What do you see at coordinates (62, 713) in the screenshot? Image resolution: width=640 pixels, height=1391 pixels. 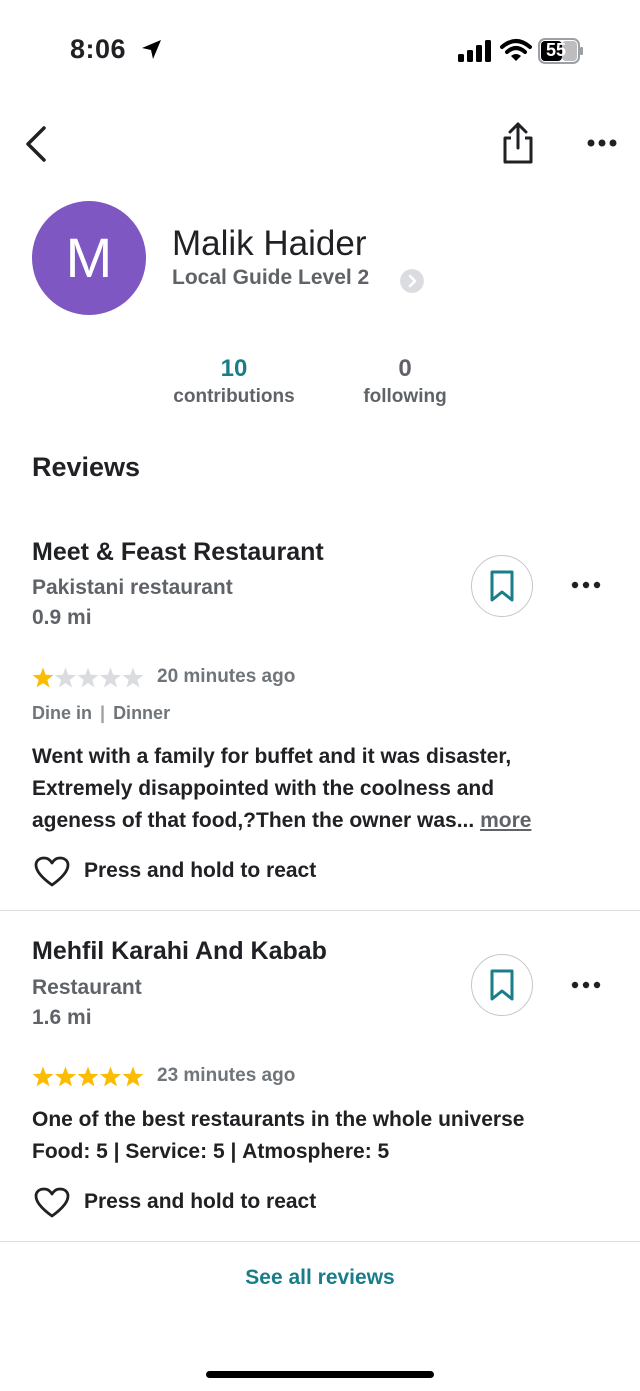 I see `tag-dine-in: Dine in` at bounding box center [62, 713].